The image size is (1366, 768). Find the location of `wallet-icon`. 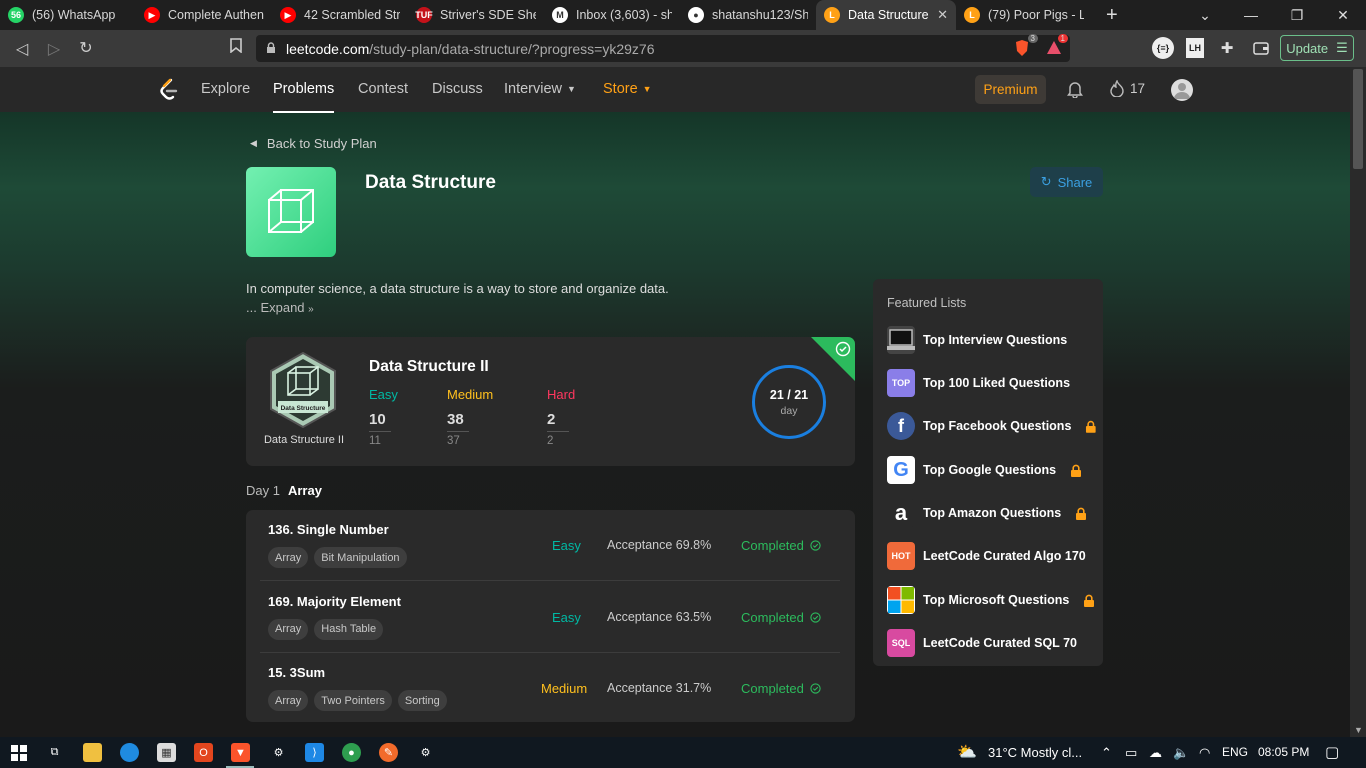

wallet-icon is located at coordinates (1261, 48).